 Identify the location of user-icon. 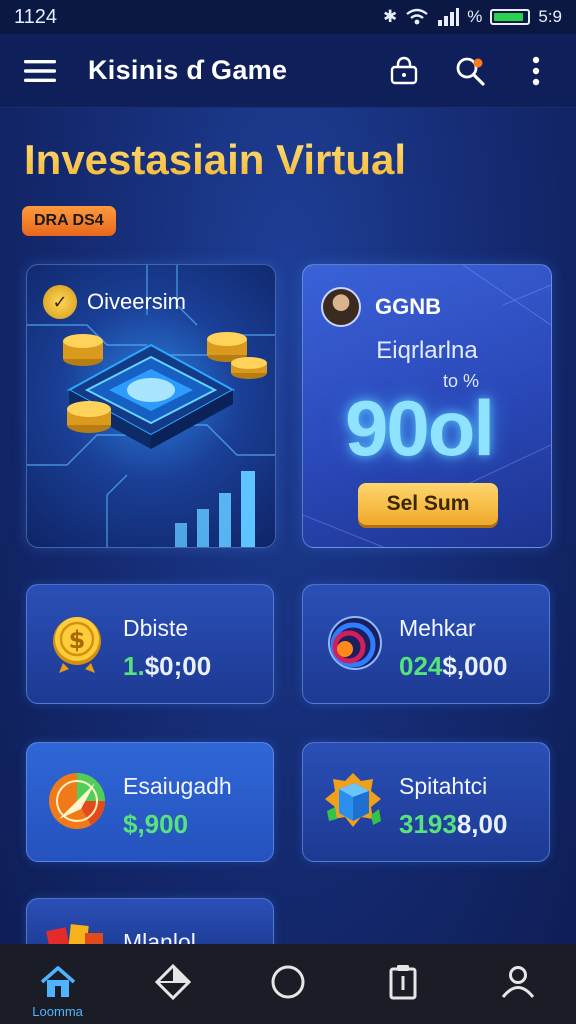
(518, 982).